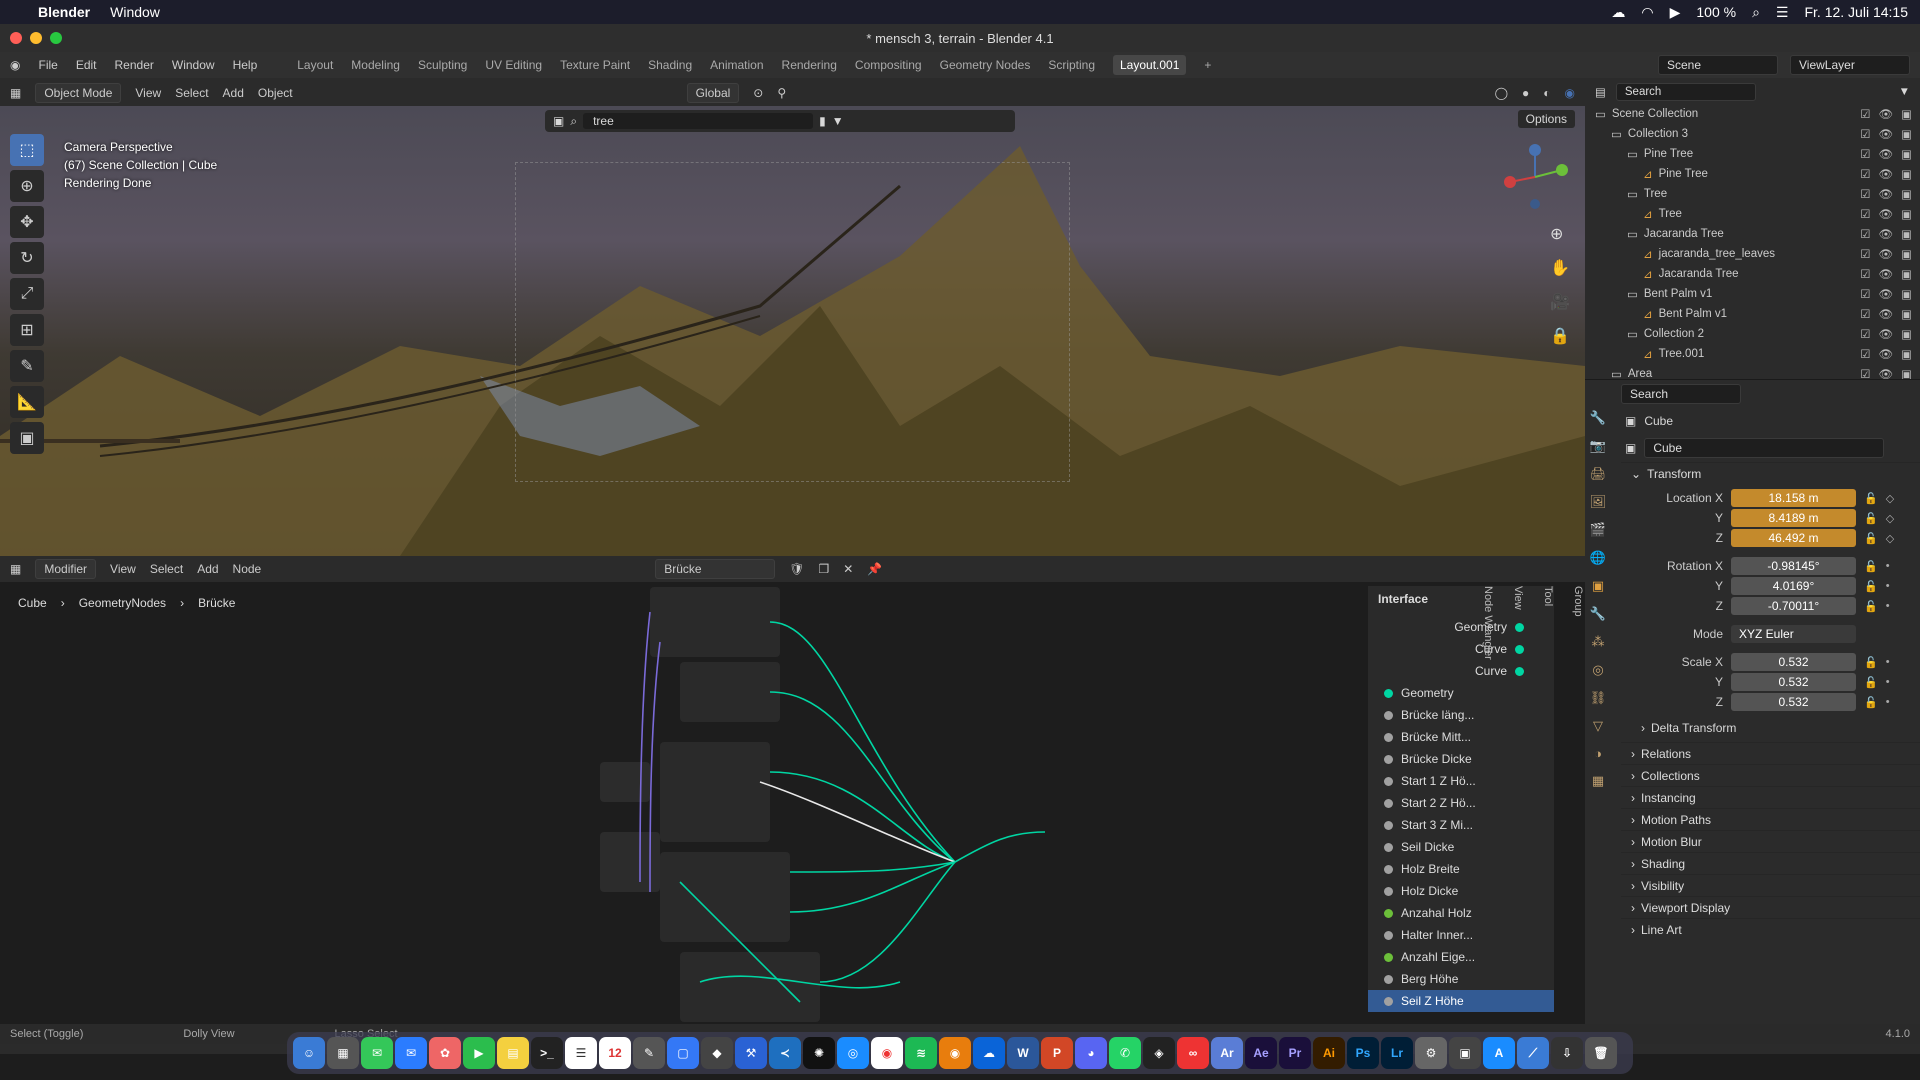 Image resolution: width=1920 pixels, height=1080 pixels. What do you see at coordinates (1431, 1053) in the screenshot?
I see `system-settings-icon: ⚙` at bounding box center [1431, 1053].